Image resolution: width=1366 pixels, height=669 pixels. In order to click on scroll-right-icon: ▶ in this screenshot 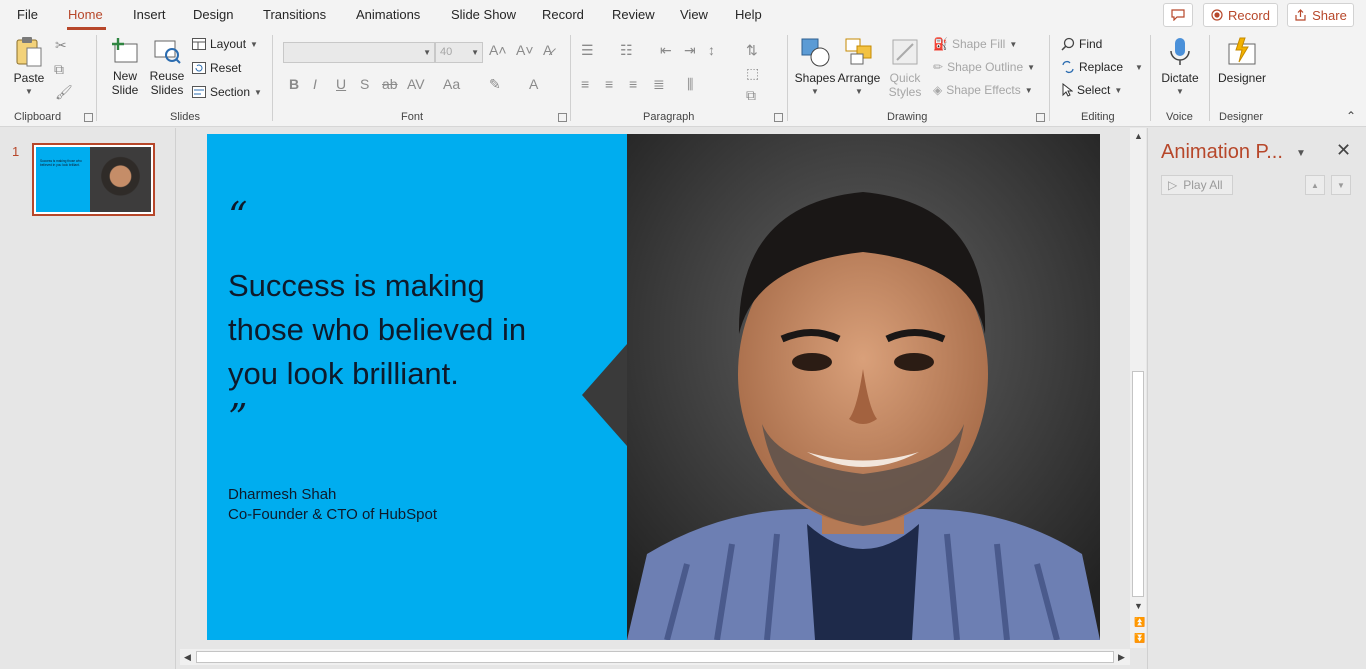, I will do `click(1121, 657)`.